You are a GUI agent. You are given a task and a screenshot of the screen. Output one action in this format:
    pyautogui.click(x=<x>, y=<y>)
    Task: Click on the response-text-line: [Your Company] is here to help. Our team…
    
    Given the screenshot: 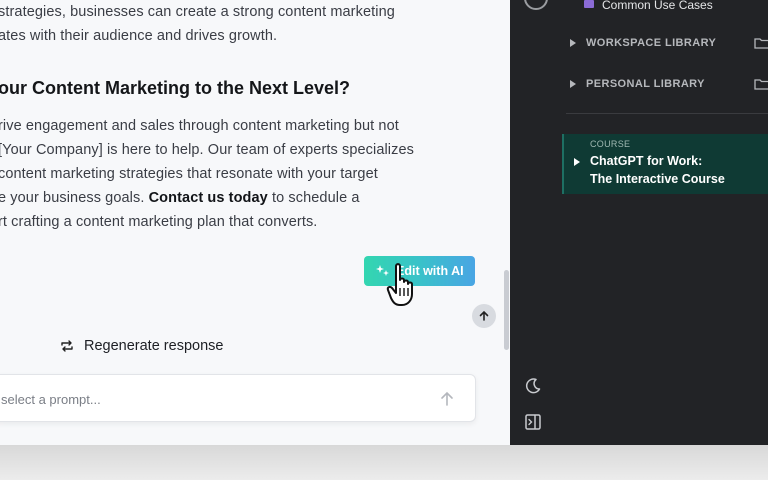 What is the action you would take?
    pyautogui.click(x=207, y=150)
    